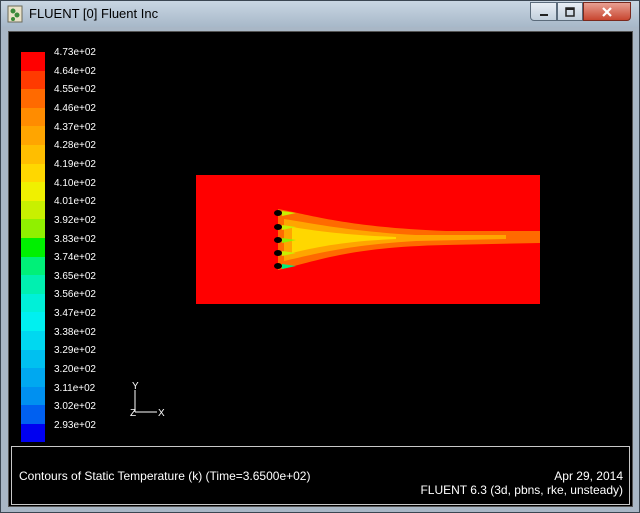 Image resolution: width=640 pixels, height=513 pixels. I want to click on colormap-label: 3.65e+02, so click(75, 276).